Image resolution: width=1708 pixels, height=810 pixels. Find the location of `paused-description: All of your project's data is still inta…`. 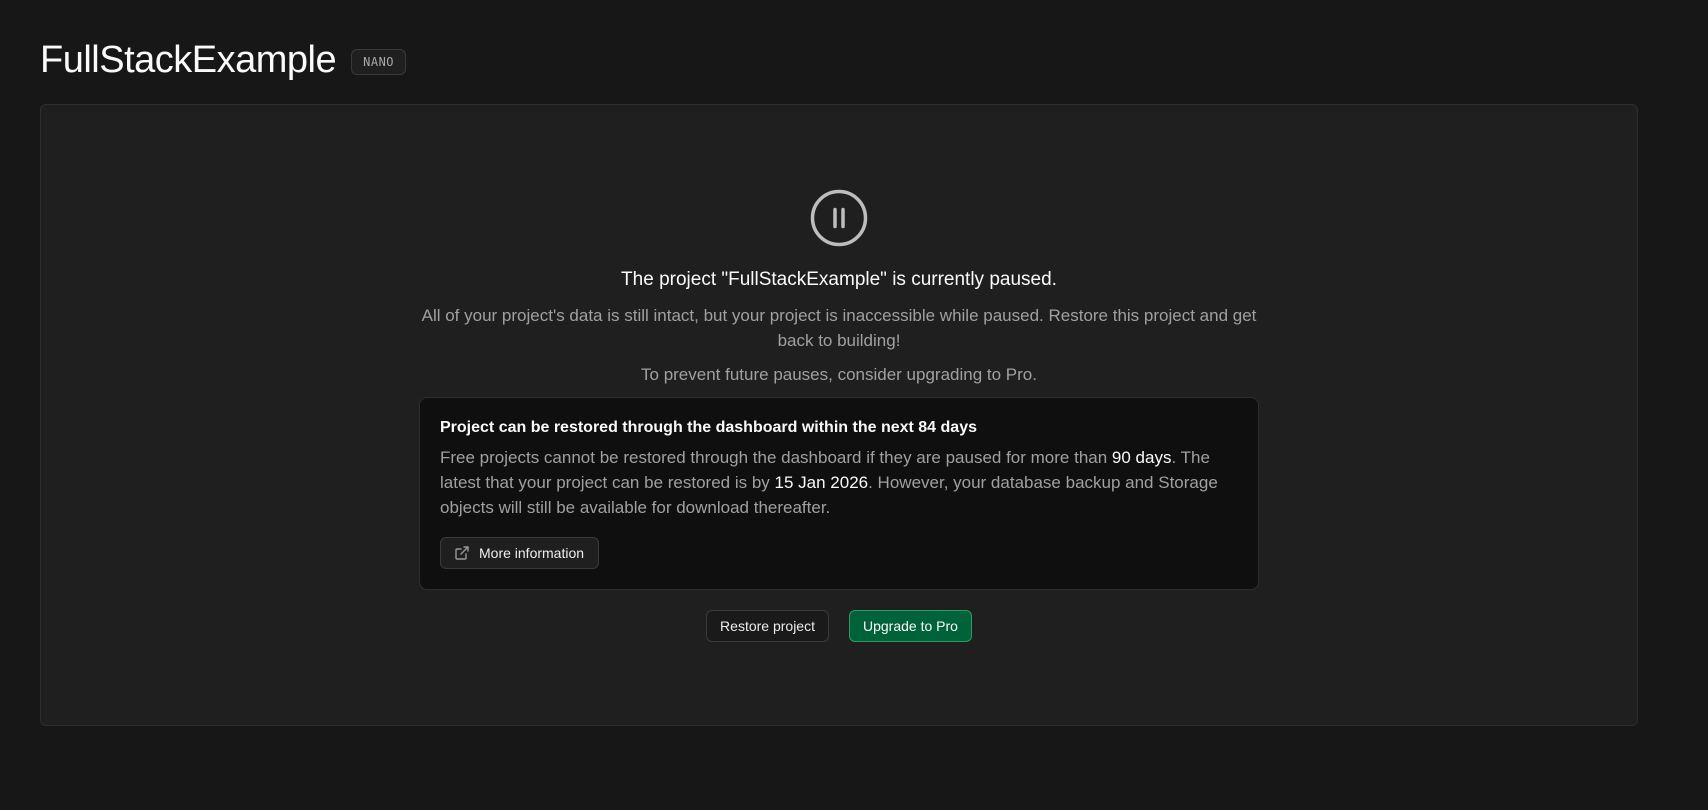

paused-description: All of your project's data is still inta… is located at coordinates (839, 328).